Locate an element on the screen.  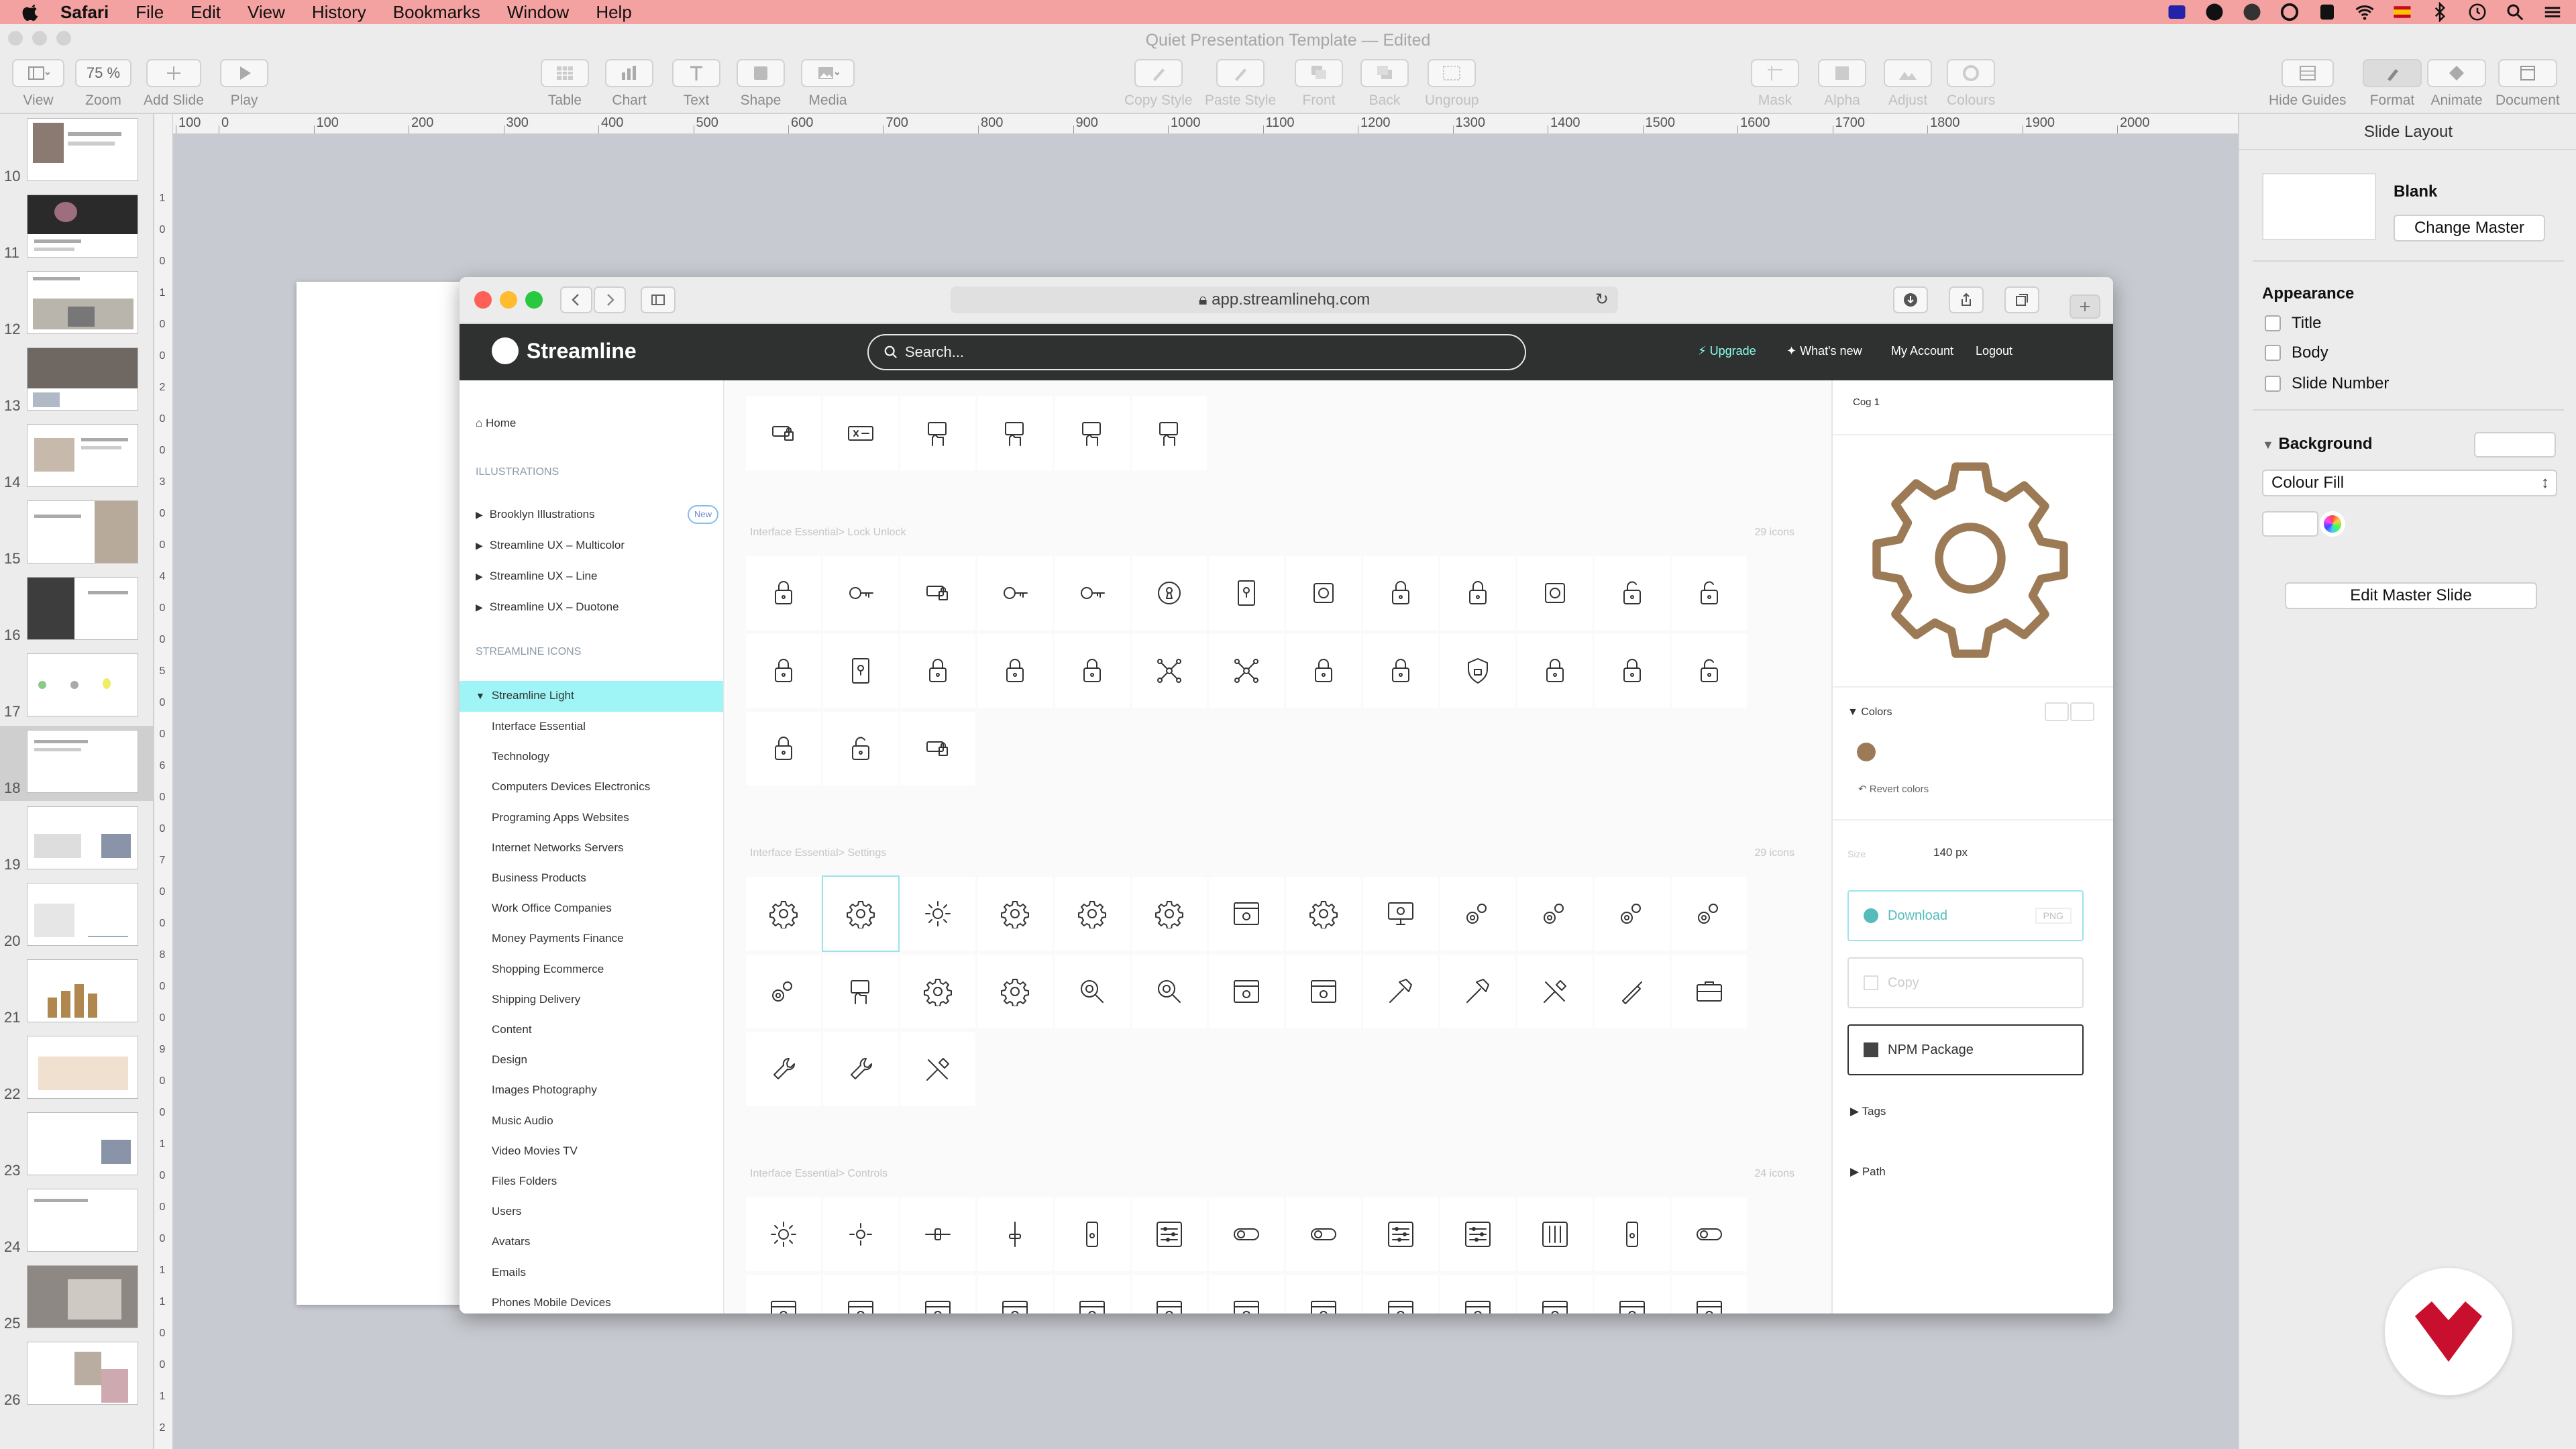
ungroup-tool: Ungroup is located at coordinates (1452, 84).